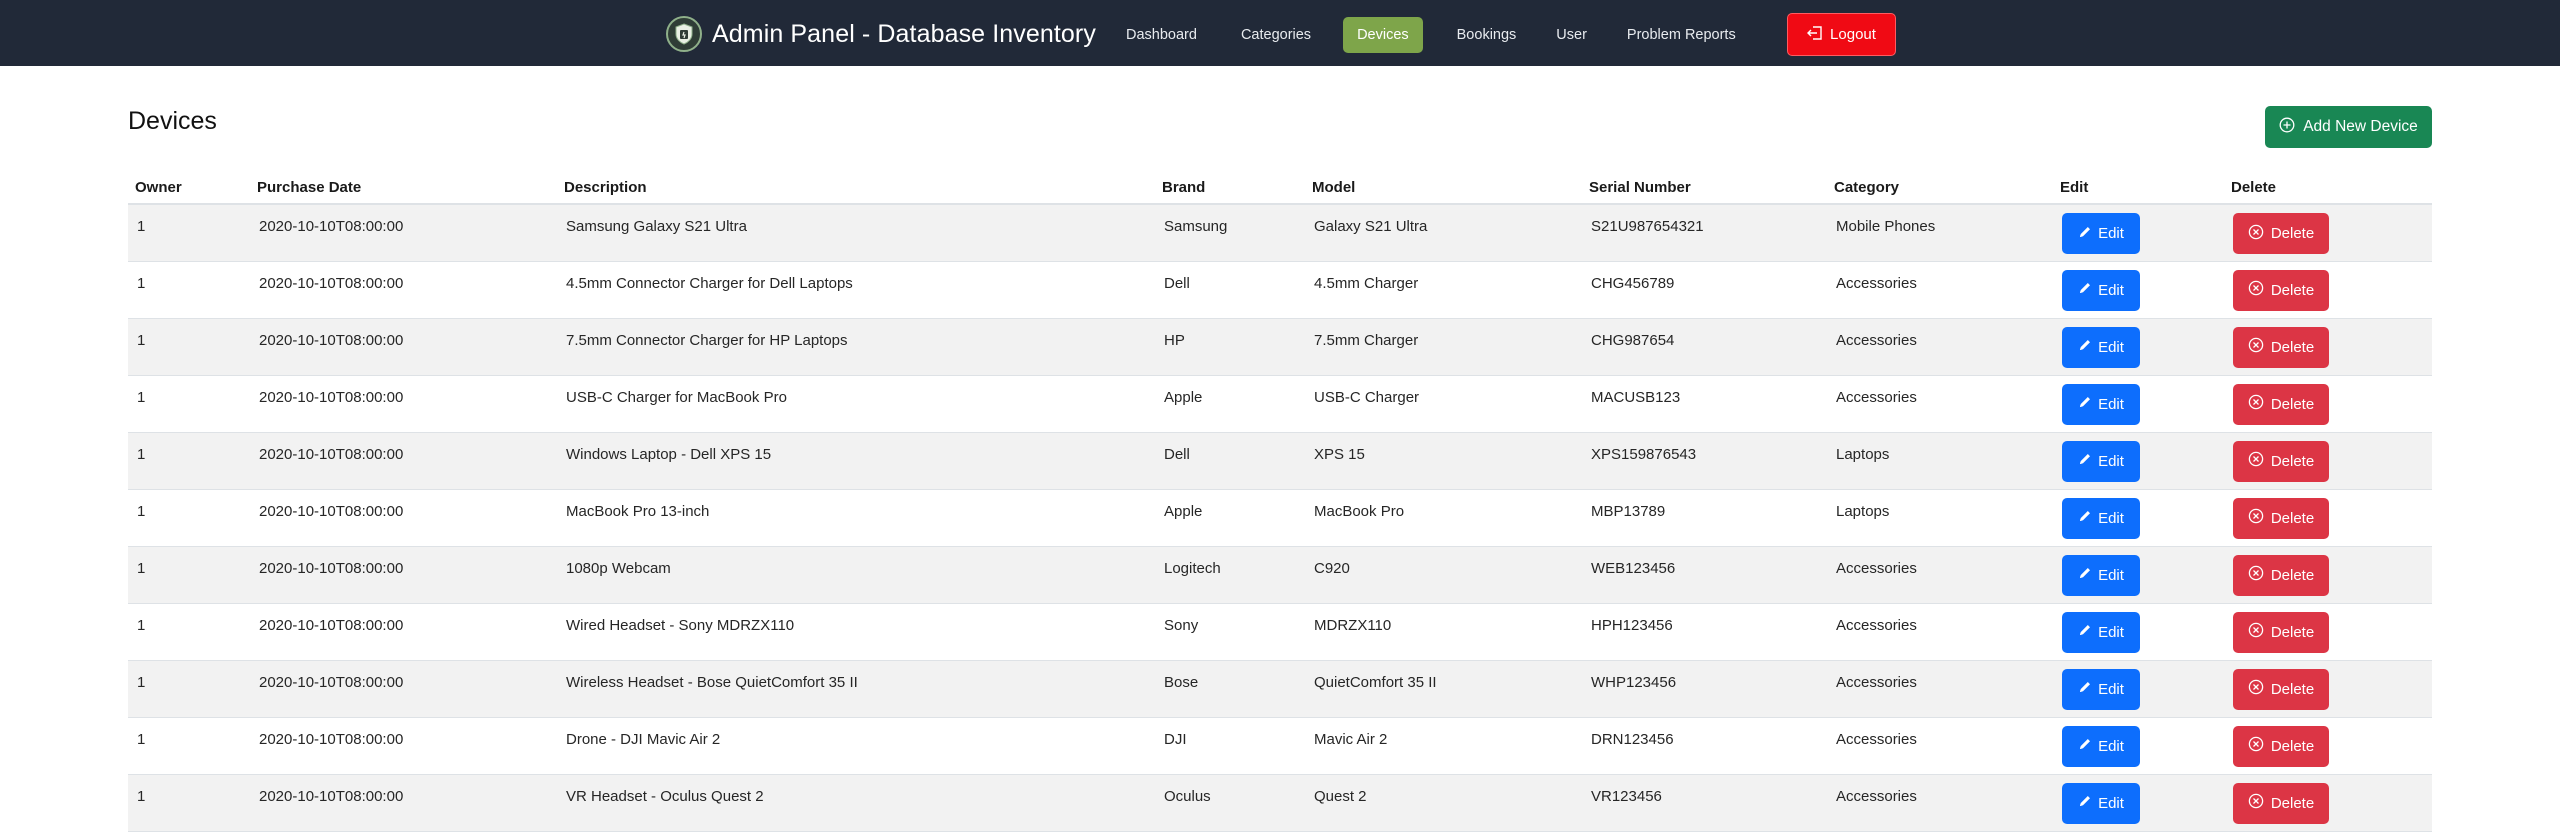  I want to click on nav-devices: Devices, so click(1383, 35).